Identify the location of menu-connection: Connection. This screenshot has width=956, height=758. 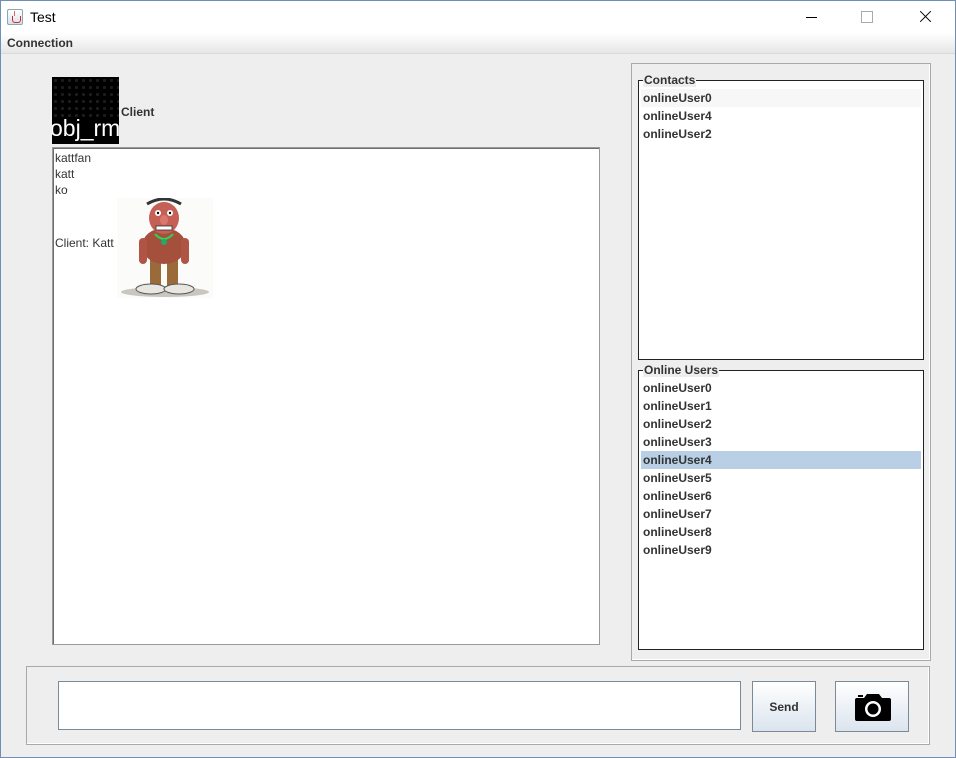
(40, 43).